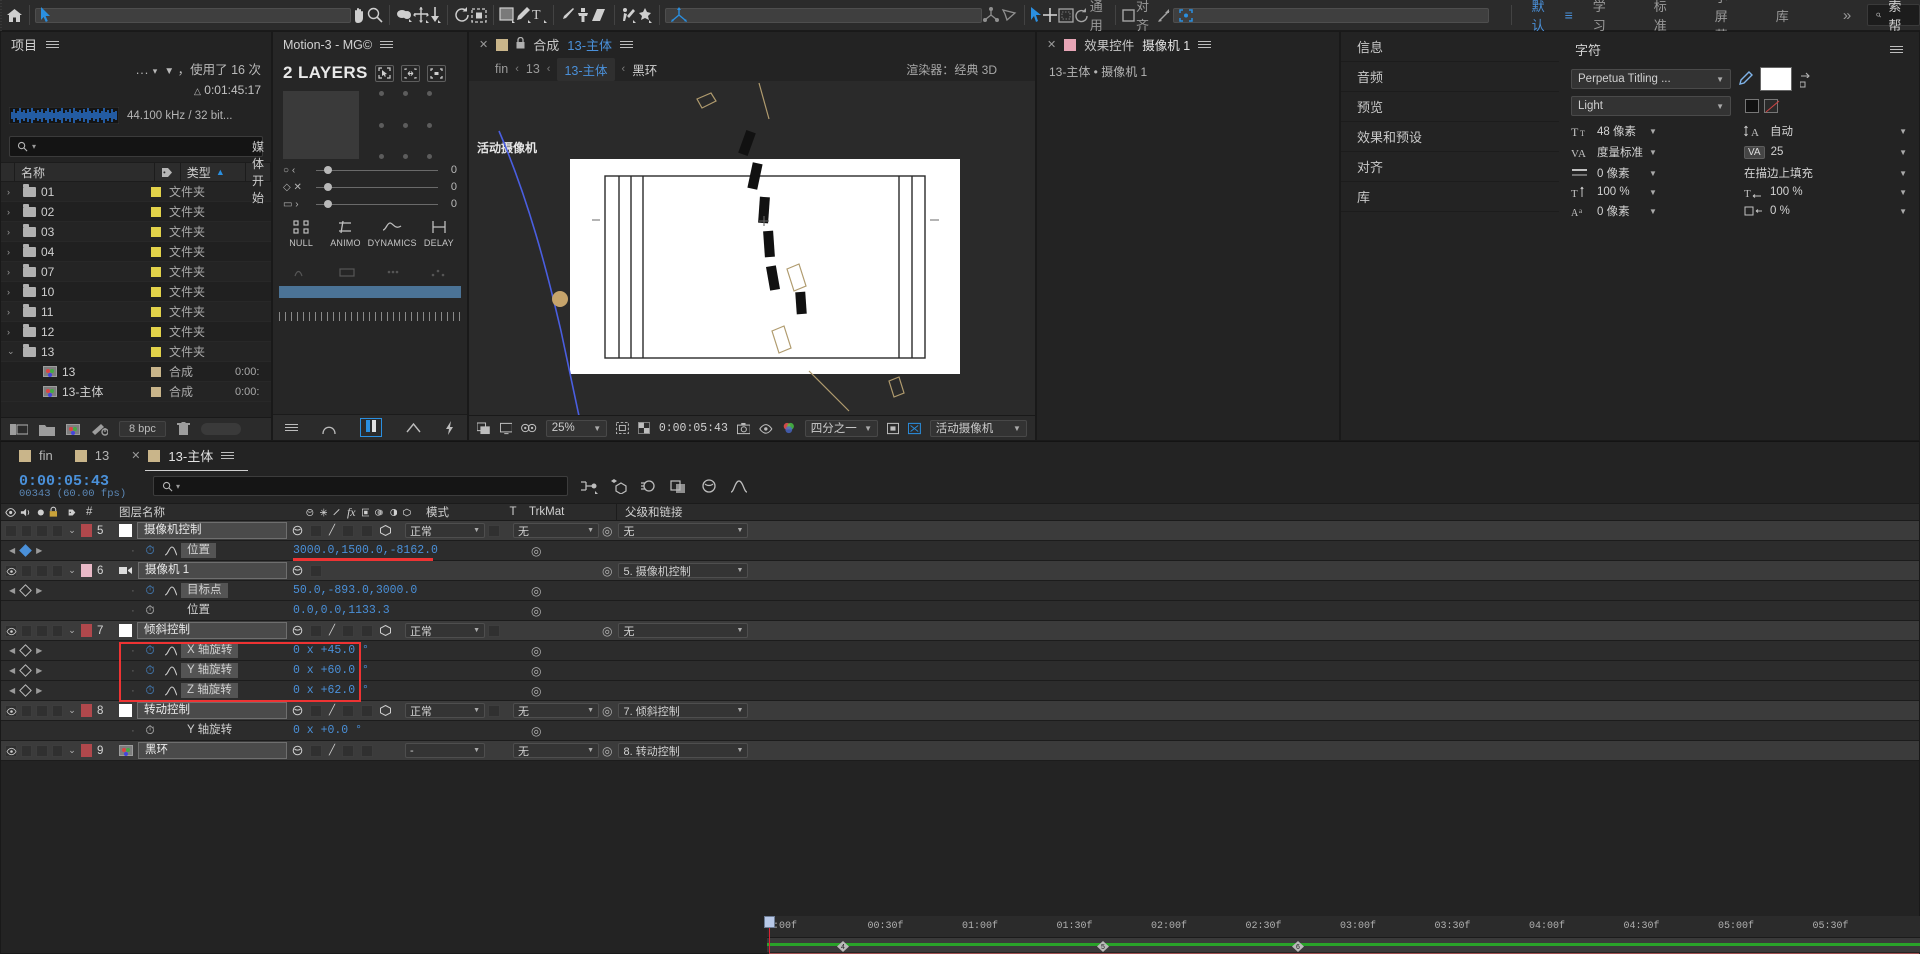 The width and height of the screenshot is (1920, 954). Describe the element at coordinates (406, 611) in the screenshot. I see `property-value-cell: 0.0,0.0,1133.3` at that location.